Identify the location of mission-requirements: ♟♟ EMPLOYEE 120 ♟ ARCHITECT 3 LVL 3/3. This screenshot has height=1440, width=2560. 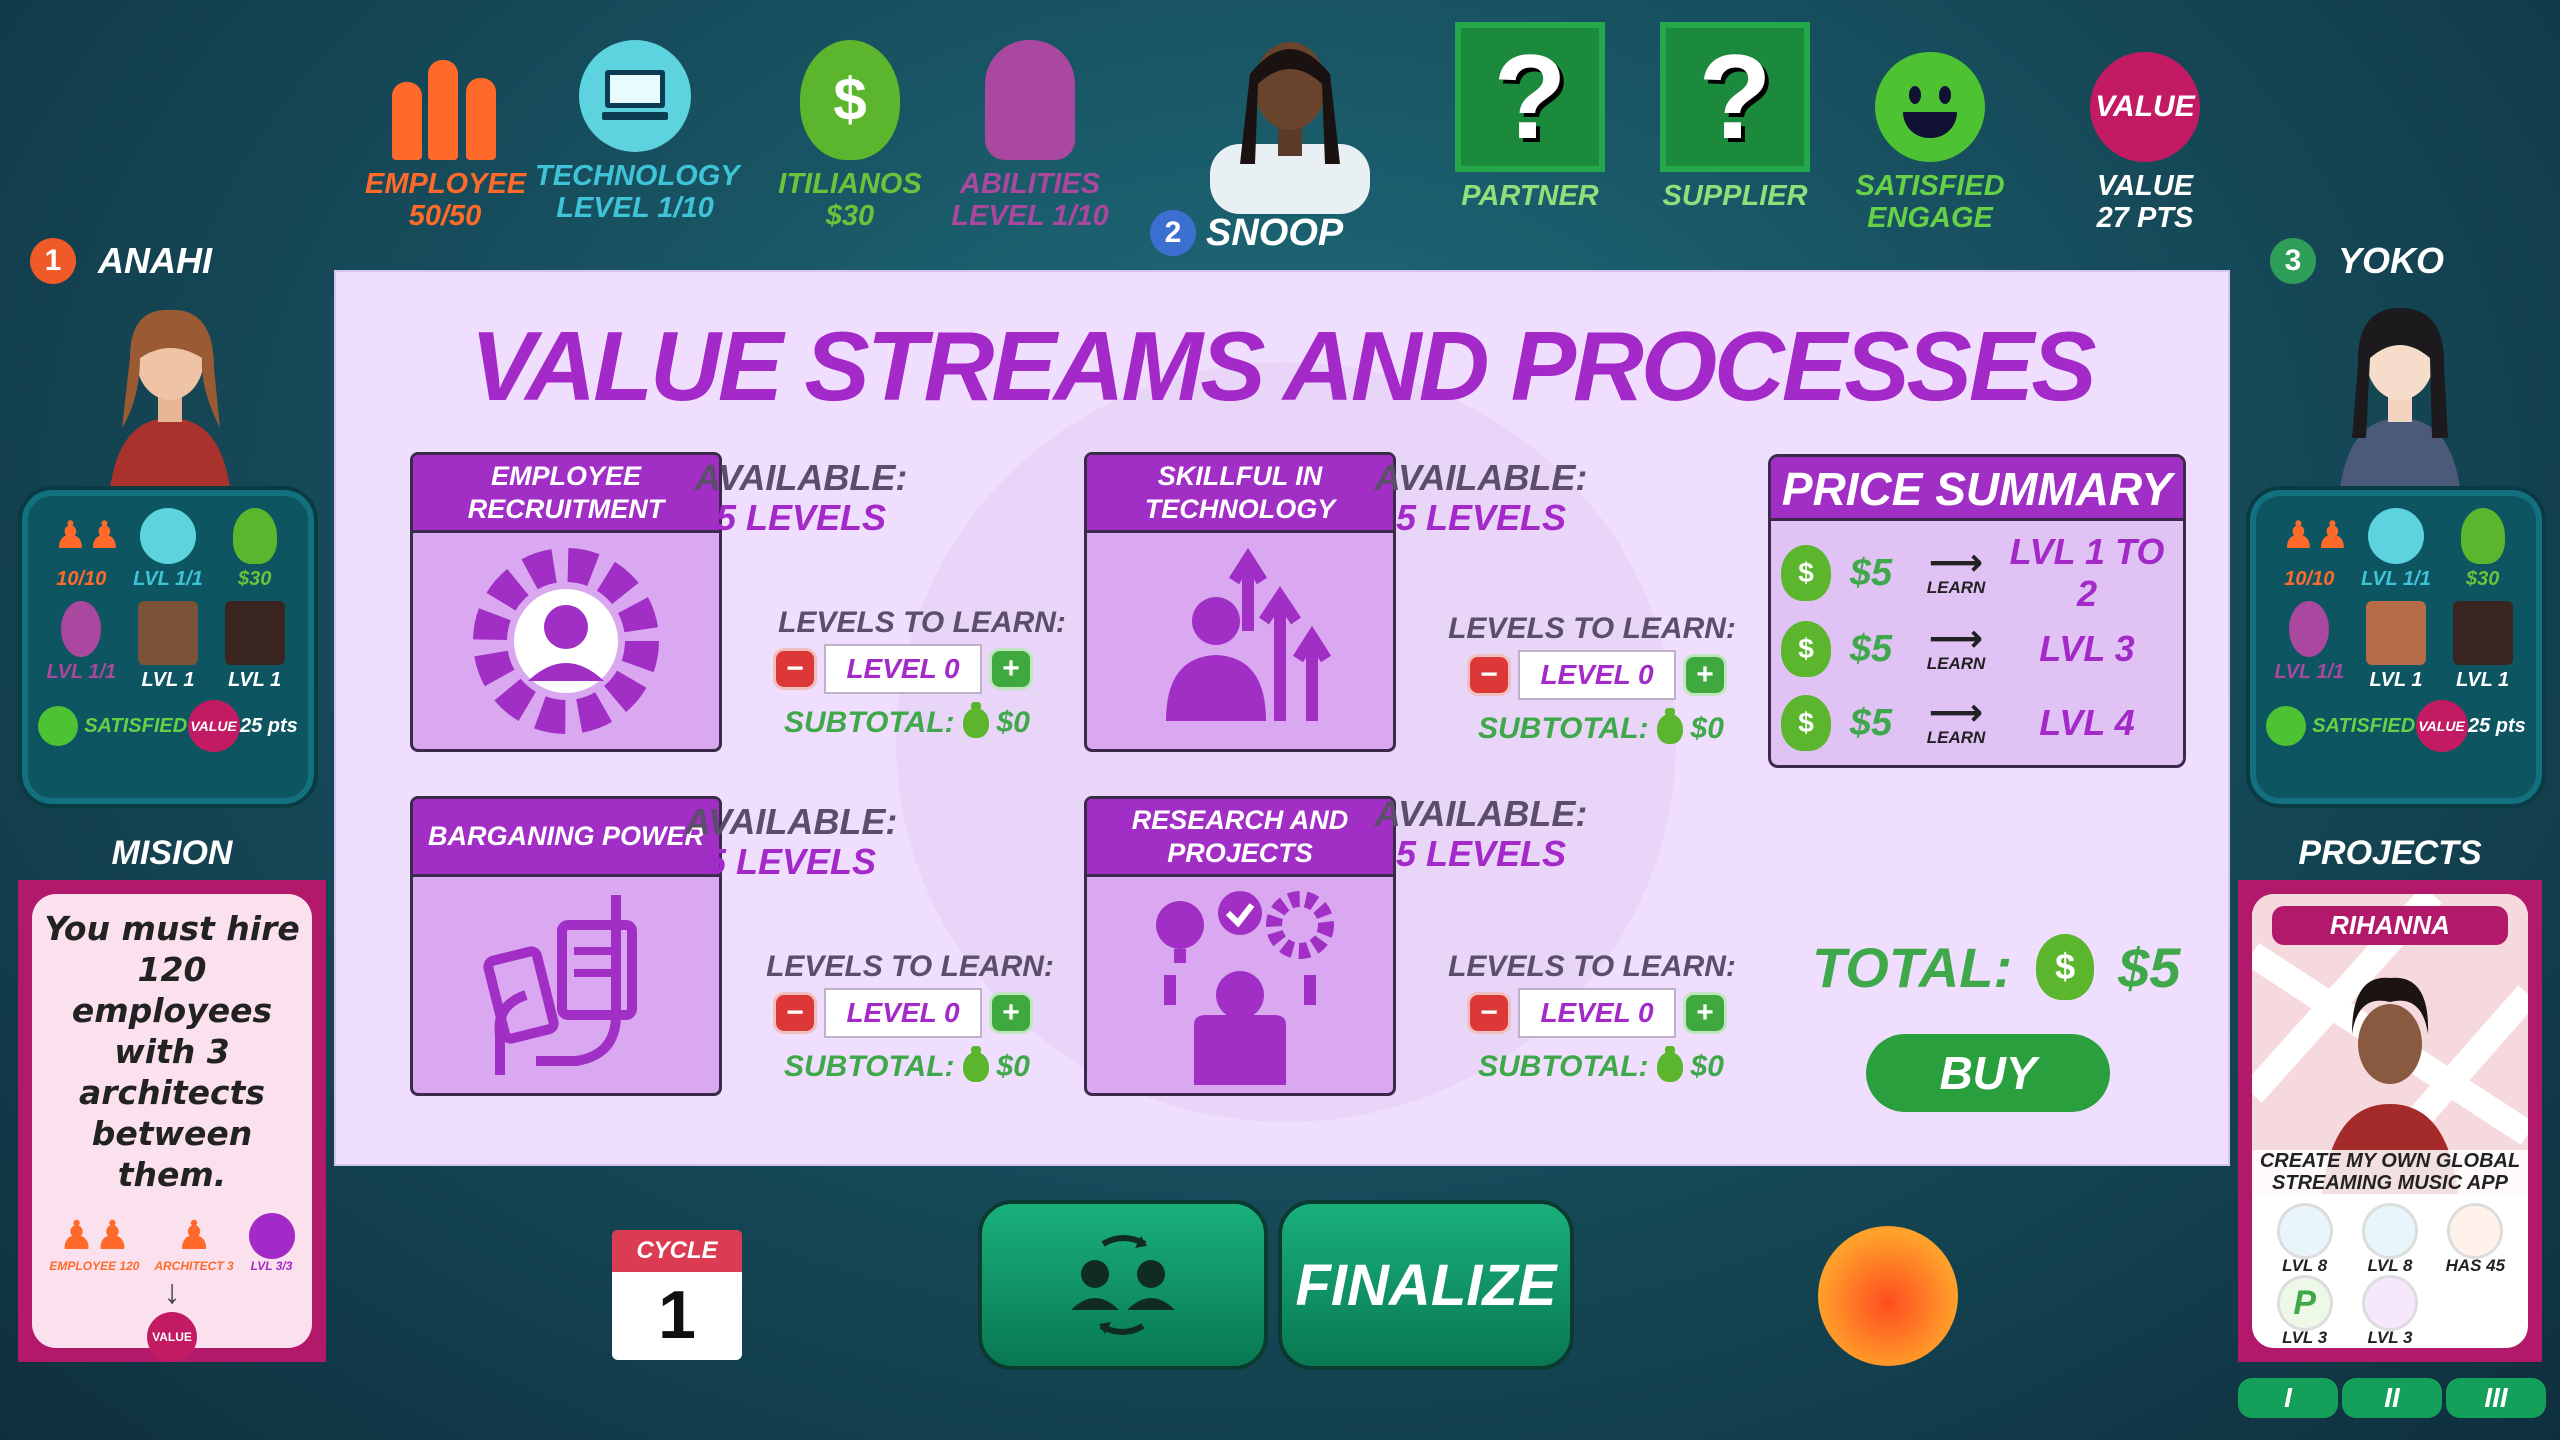
(172, 1243).